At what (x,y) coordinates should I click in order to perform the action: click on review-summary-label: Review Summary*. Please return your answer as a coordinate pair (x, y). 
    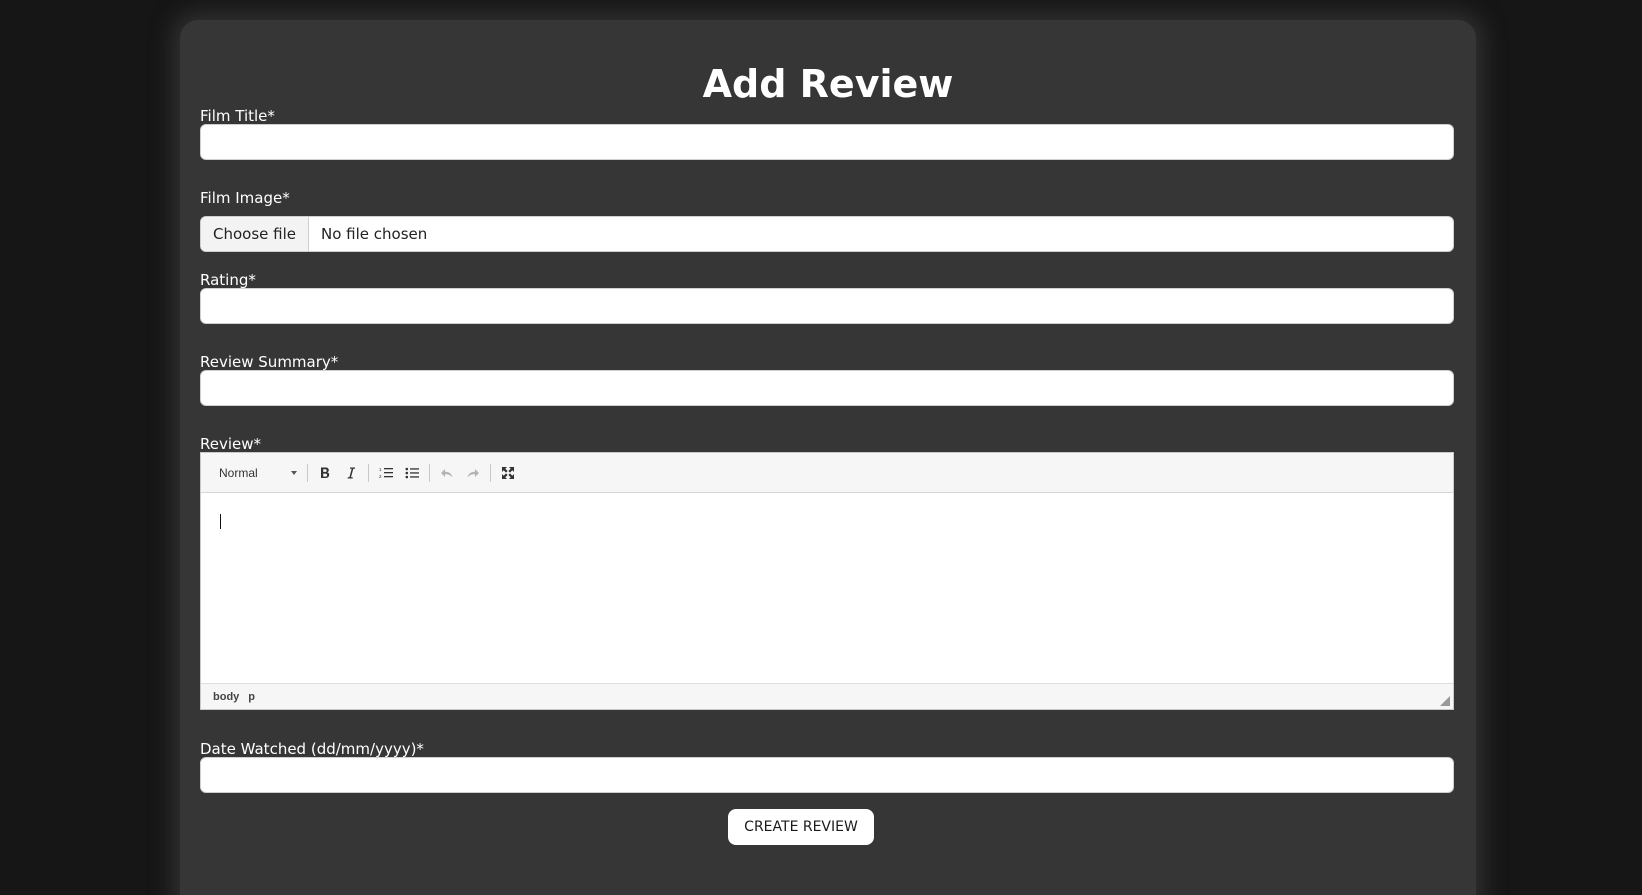
    Looking at the image, I should click on (269, 362).